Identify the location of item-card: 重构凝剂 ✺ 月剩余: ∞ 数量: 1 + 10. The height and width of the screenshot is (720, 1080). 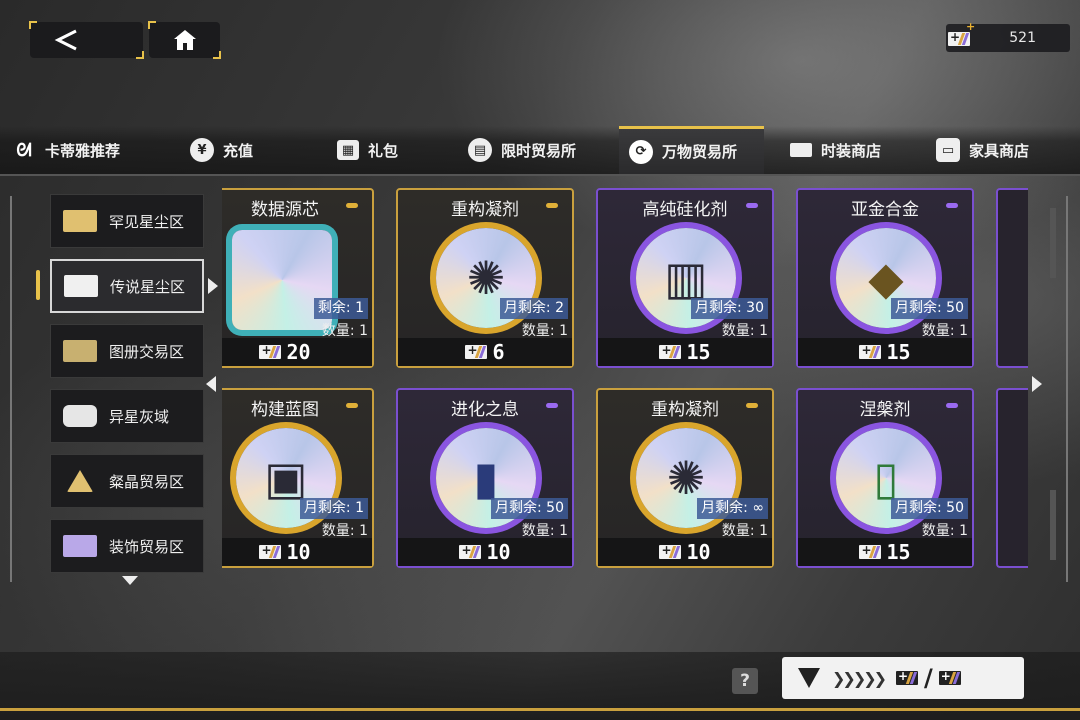
(685, 478).